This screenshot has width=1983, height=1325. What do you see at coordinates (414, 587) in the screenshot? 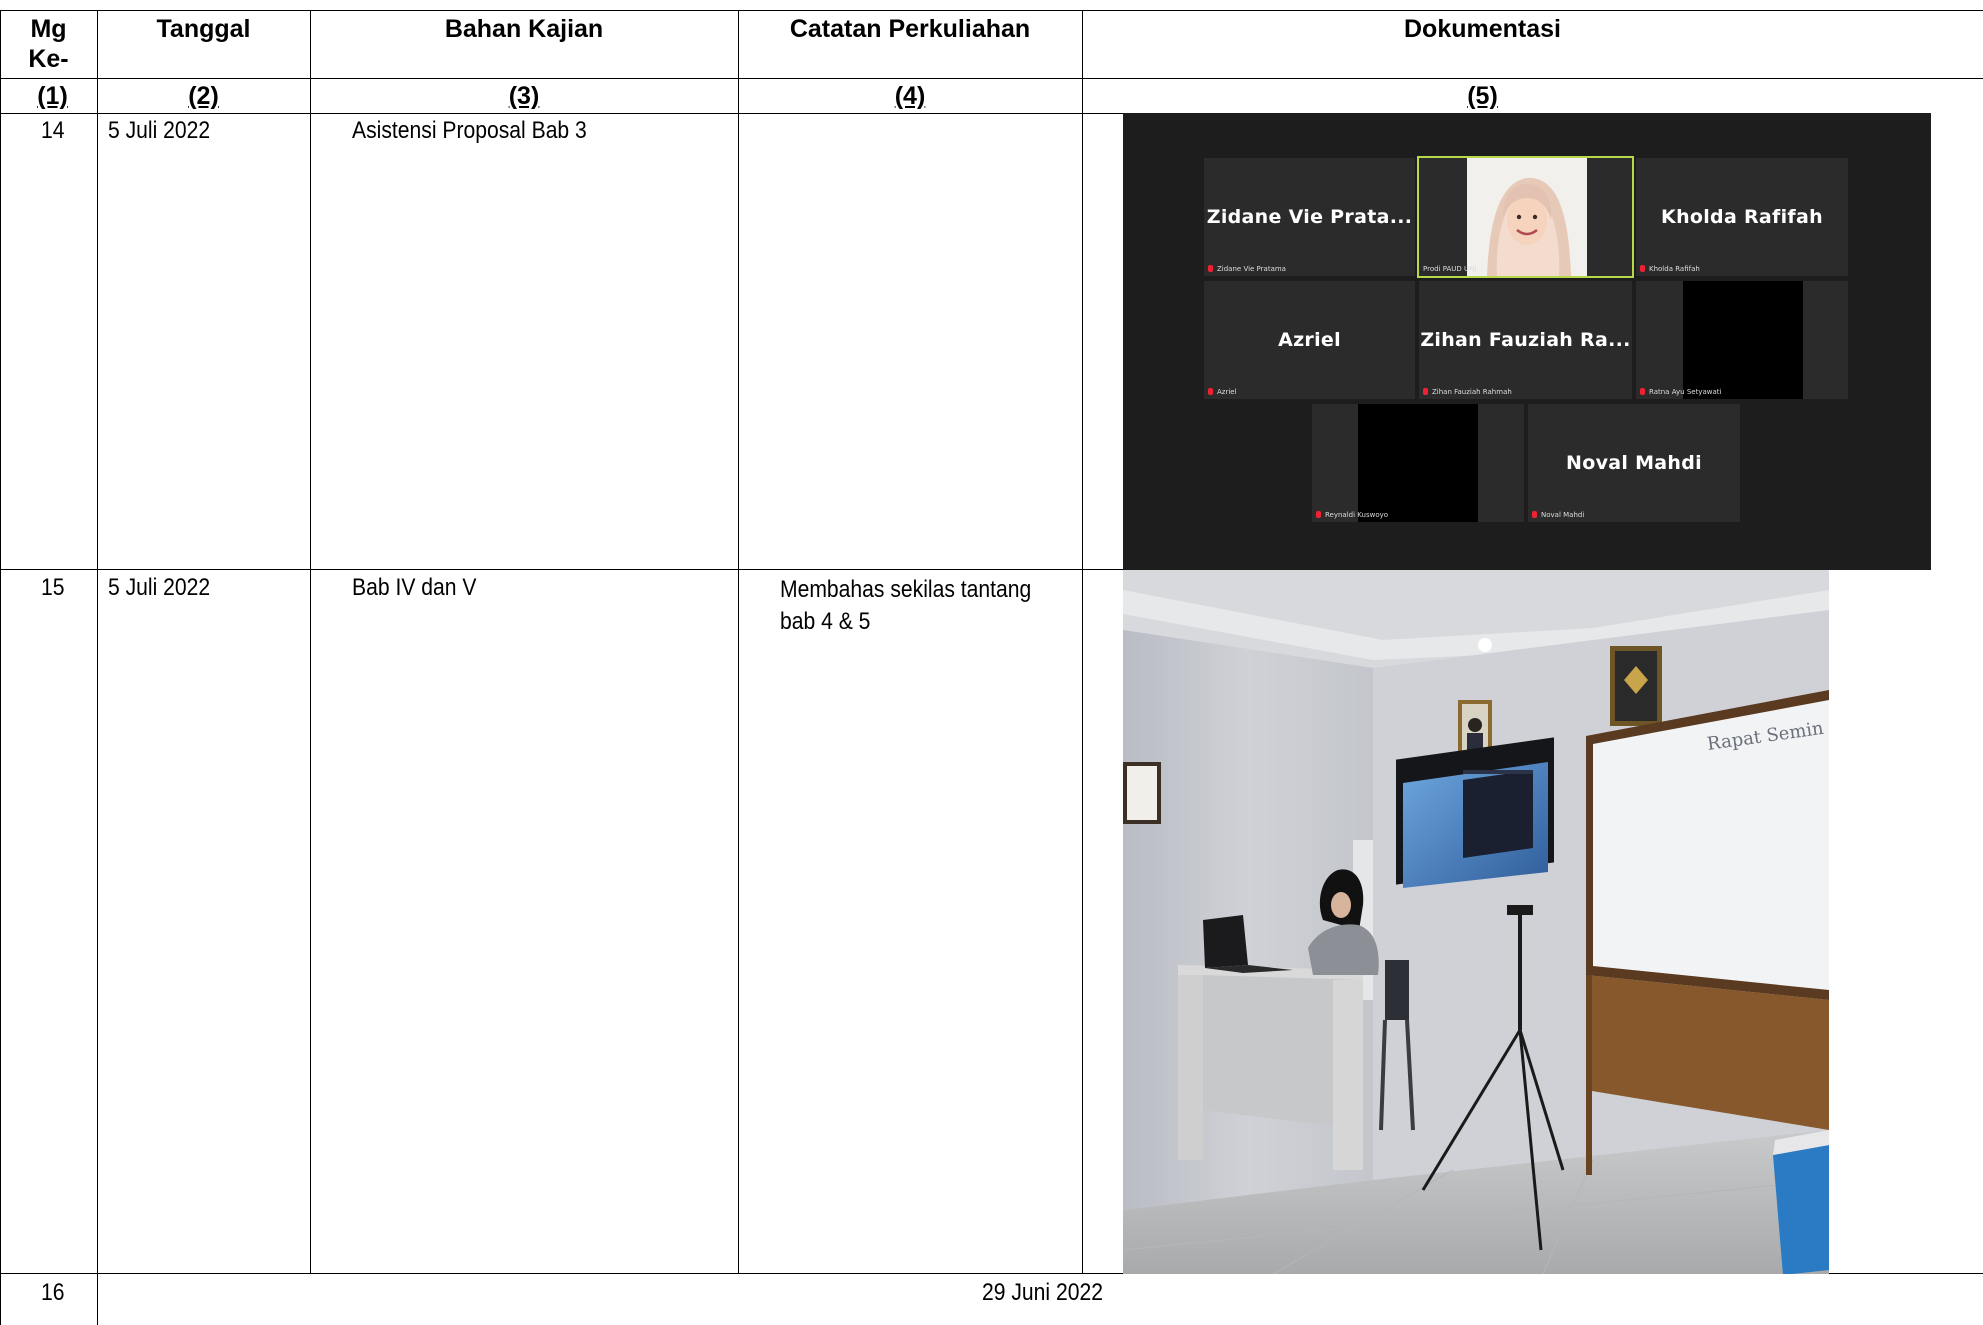
I see `row15-material: Bab IV dan V` at bounding box center [414, 587].